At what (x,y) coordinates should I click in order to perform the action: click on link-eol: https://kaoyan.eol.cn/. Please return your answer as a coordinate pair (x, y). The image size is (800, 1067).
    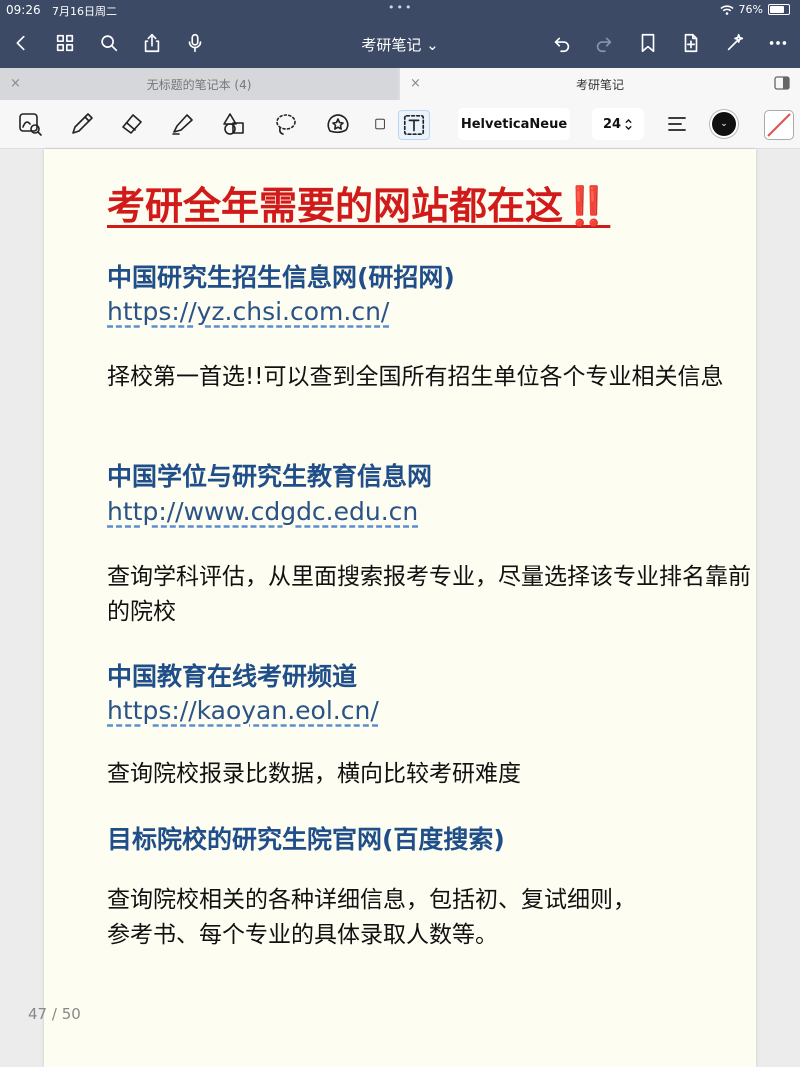
    Looking at the image, I should click on (243, 710).